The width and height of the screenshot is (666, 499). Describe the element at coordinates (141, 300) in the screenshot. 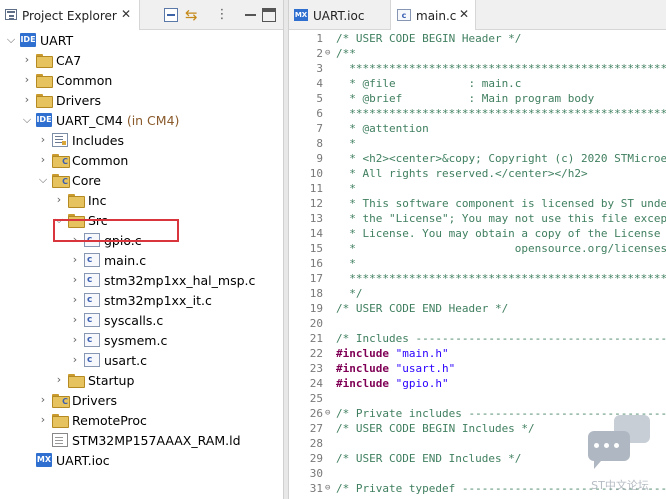

I see `tree-item-stm32mp1xx-it-c: › c stm32mp1xx_it.c` at that location.